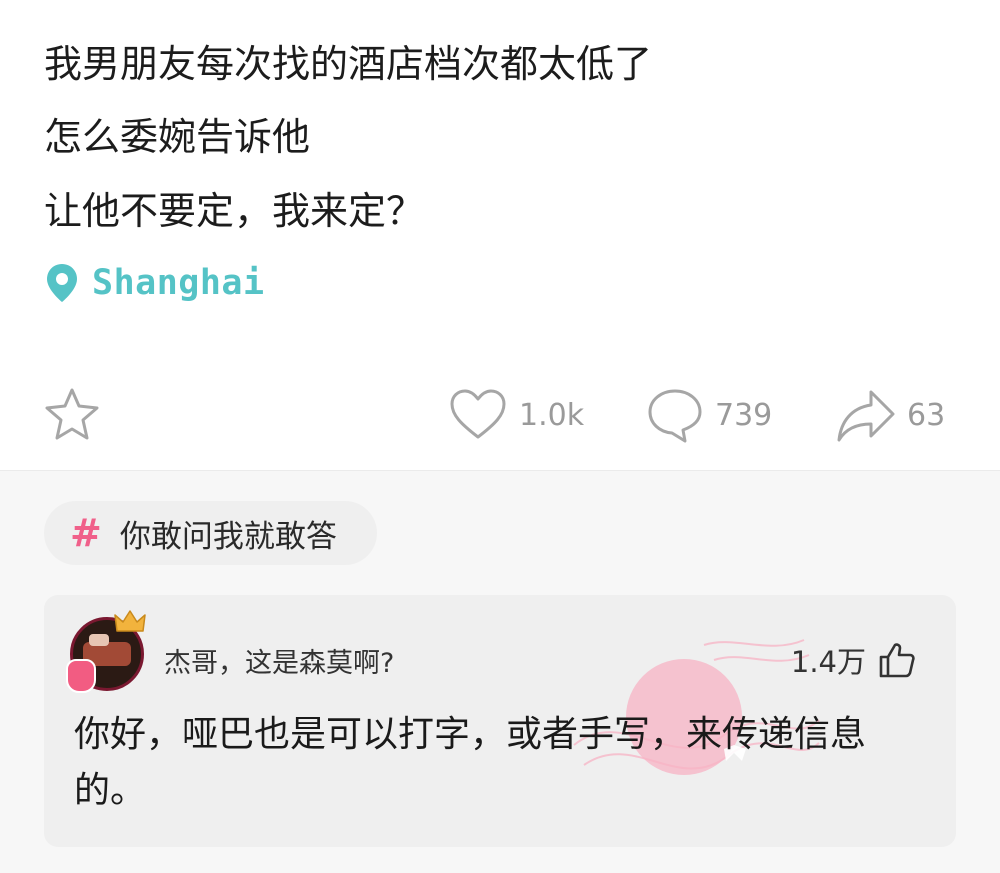 The width and height of the screenshot is (1000, 873). What do you see at coordinates (86, 533) in the screenshot?
I see `hashtag-icon: #` at bounding box center [86, 533].